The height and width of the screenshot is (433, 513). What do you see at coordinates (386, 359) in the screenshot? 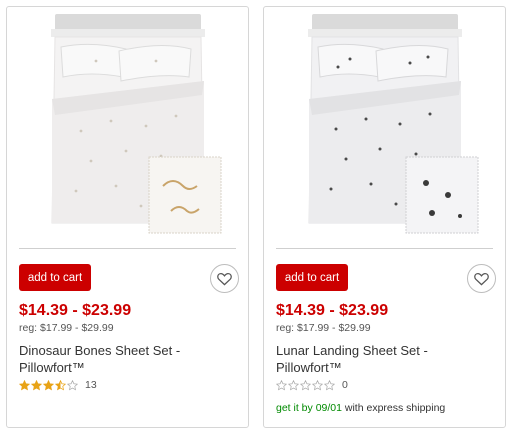
I see `product-title-link: Lunar Landing Sheet Set - Pillowfort™` at bounding box center [386, 359].